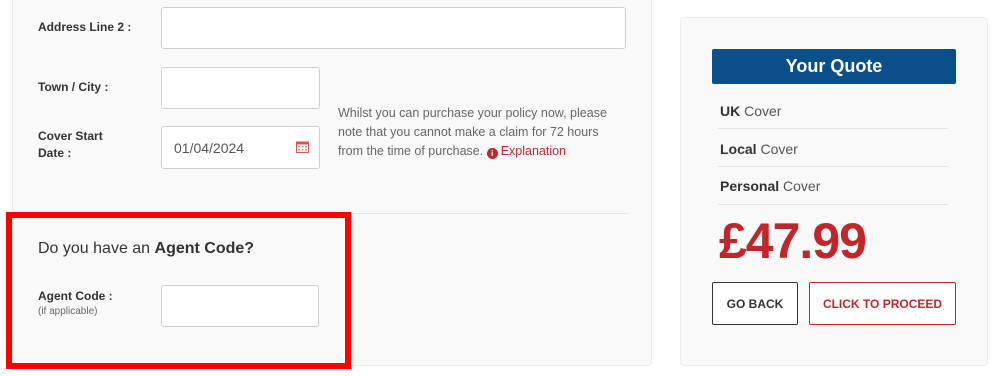  Describe the element at coordinates (209, 148) in the screenshot. I see `cover-start-date-value: 01/04/2024` at that location.